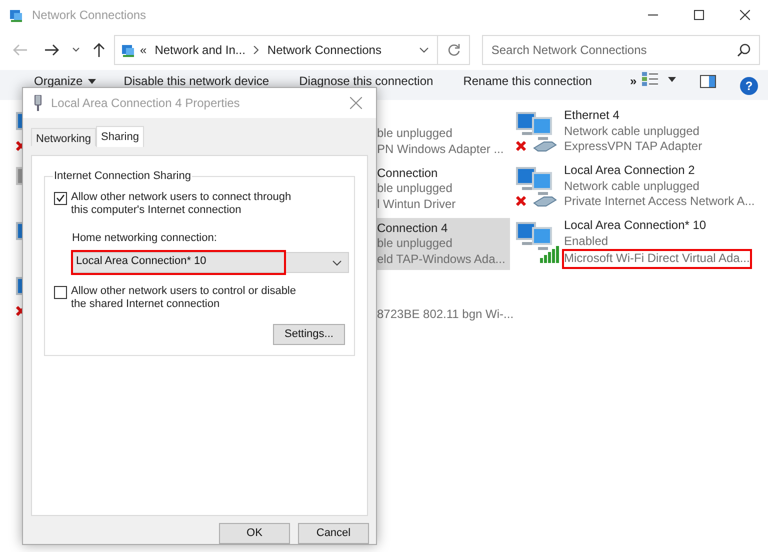 The height and width of the screenshot is (552, 768). What do you see at coordinates (99, 50) in the screenshot?
I see `up-arrow-icon` at bounding box center [99, 50].